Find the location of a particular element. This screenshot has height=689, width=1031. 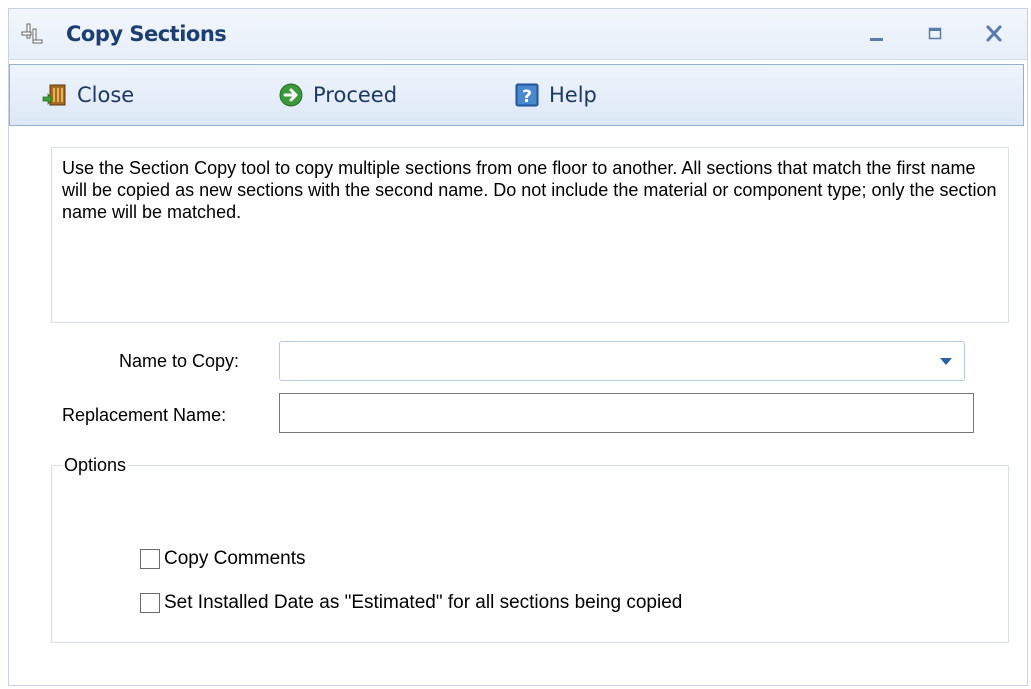

close-window-button is located at coordinates (994, 34).